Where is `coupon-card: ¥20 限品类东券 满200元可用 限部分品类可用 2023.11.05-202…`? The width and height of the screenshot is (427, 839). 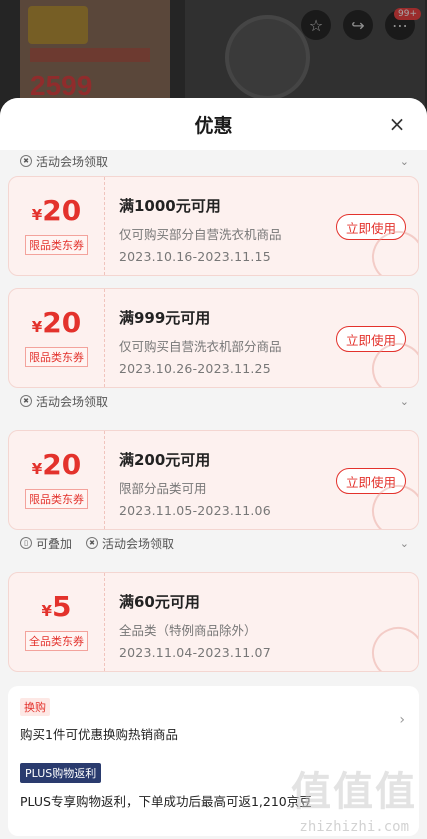
coupon-card: ¥20 限品类东券 满200元可用 限部分品类可用 2023.11.05-202… is located at coordinates (213, 480).